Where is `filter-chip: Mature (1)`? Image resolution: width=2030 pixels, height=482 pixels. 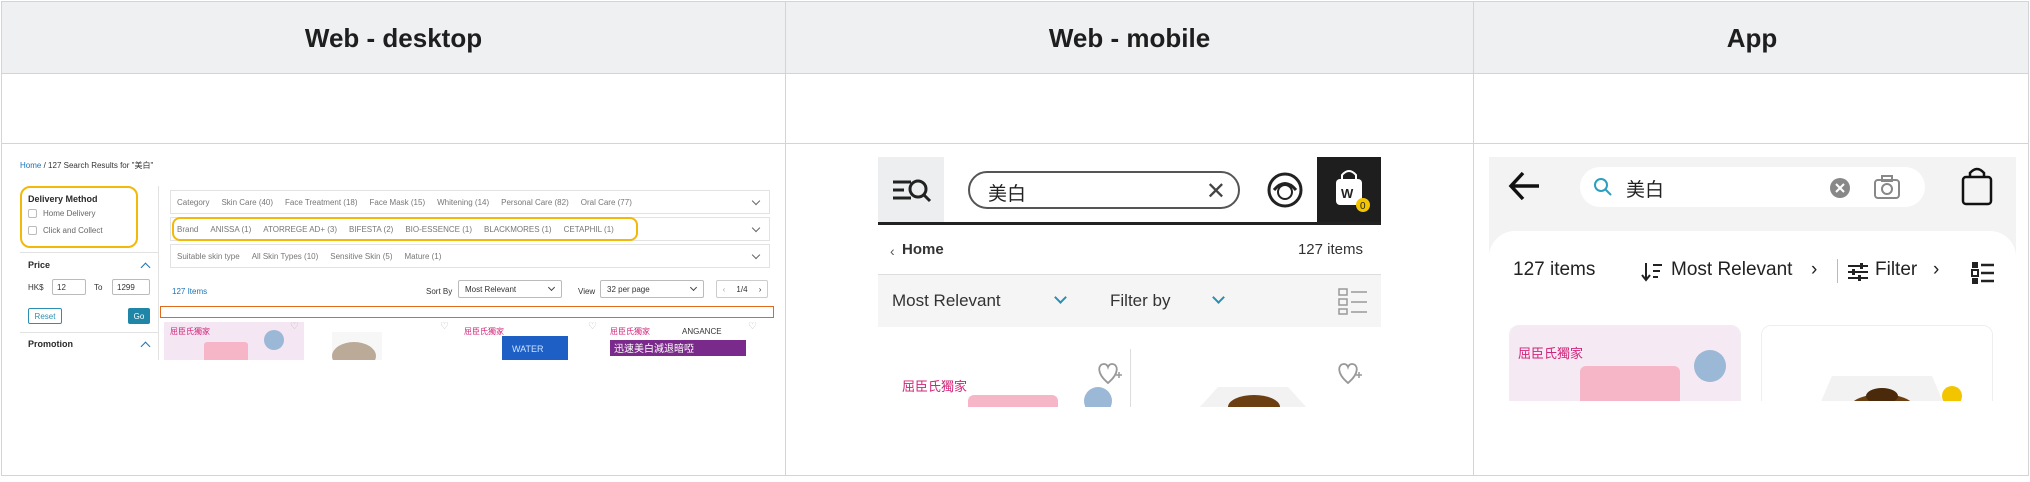 filter-chip: Mature (1) is located at coordinates (423, 256).